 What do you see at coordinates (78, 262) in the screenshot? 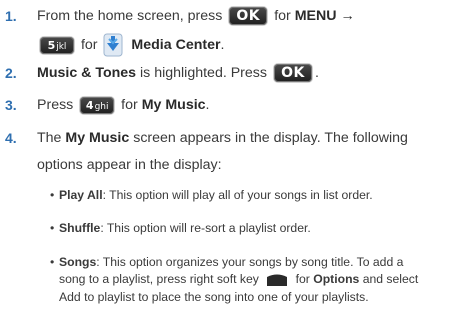
I see `bullet-term: Songs` at bounding box center [78, 262].